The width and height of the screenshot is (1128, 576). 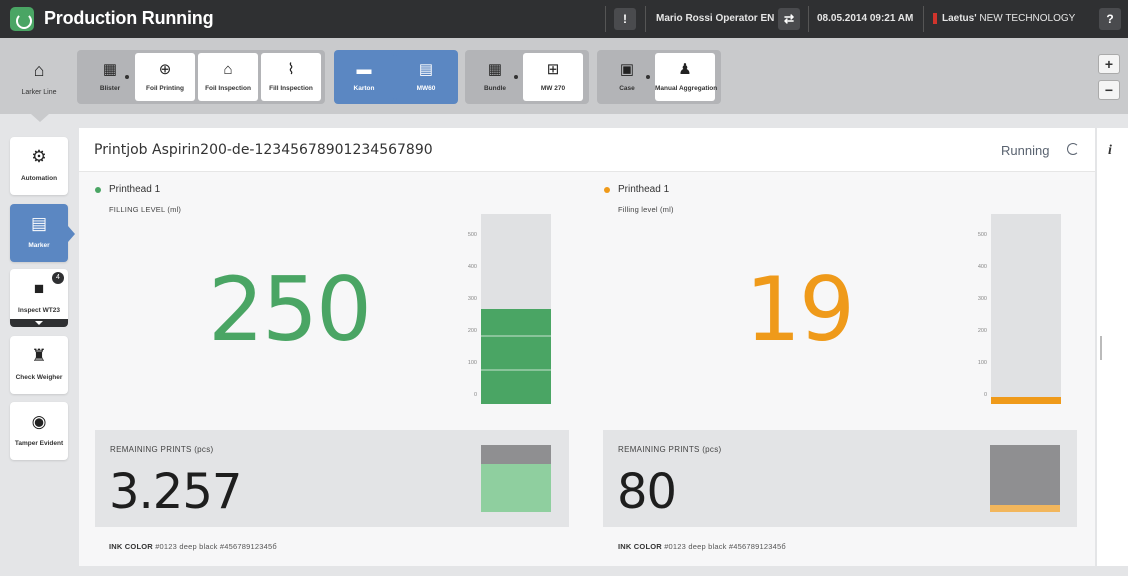 I want to click on expand-handle, so click(x=39, y=323).